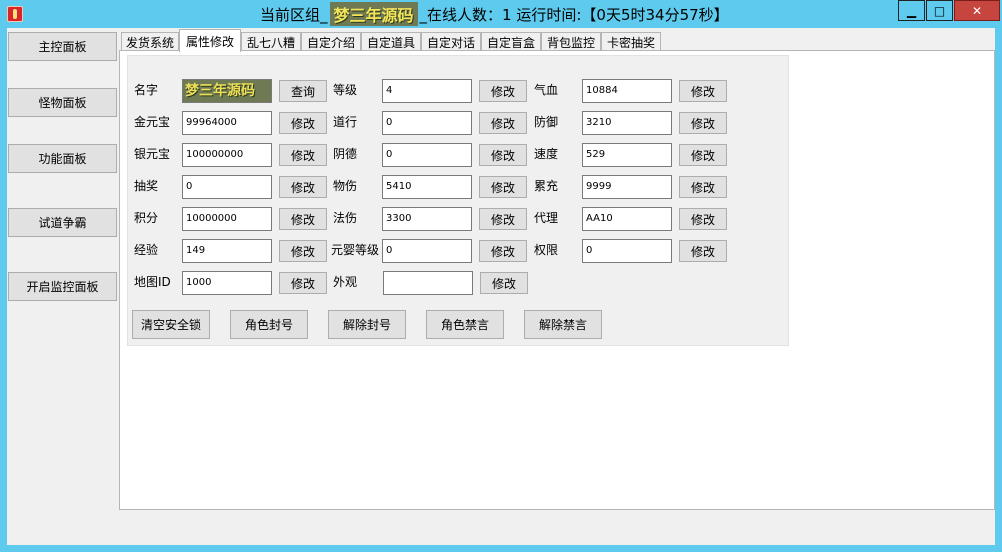 This screenshot has height=552, width=1002. What do you see at coordinates (451, 41) in the screenshot?
I see `tab-custom-dialog: 自定对话` at bounding box center [451, 41].